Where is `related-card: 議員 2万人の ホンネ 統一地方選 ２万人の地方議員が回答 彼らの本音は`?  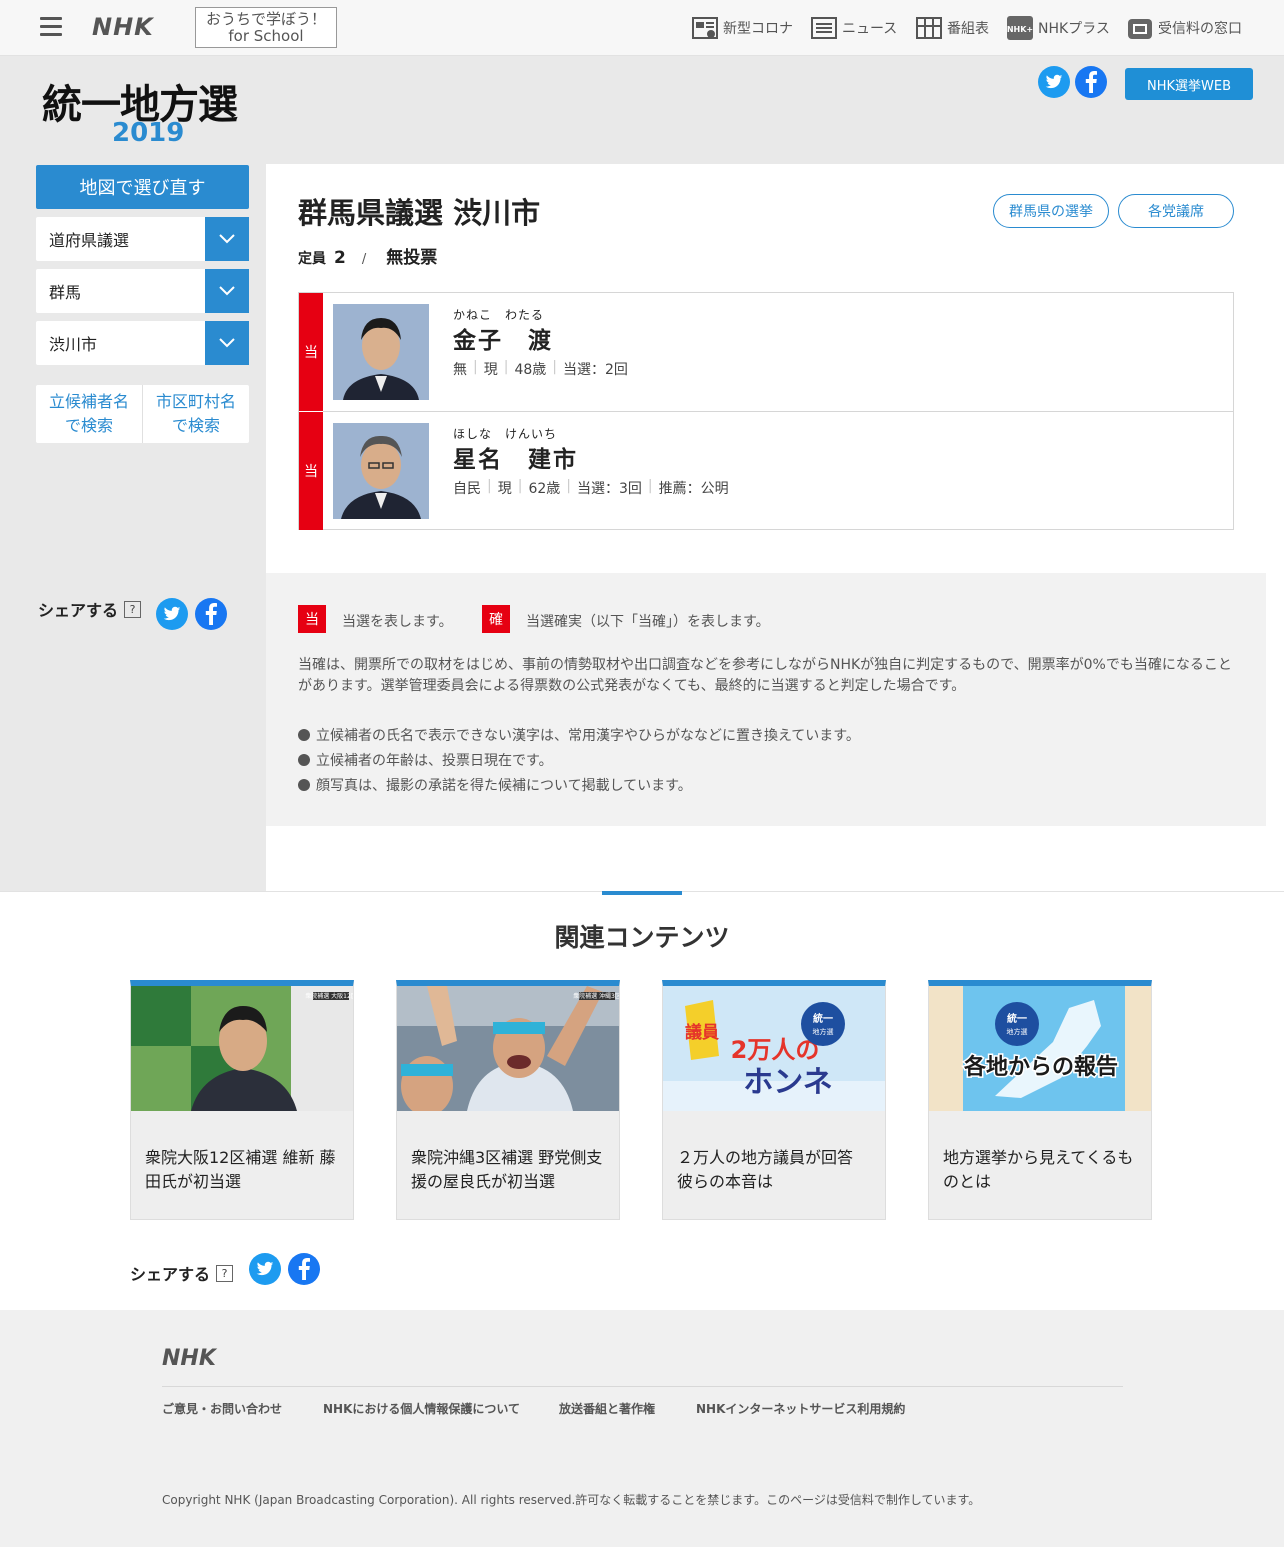
related-card: 議員 2万人の ホンネ 統一地方選 ２万人の地方議員が回答 彼らの本音は is located at coordinates (774, 1100).